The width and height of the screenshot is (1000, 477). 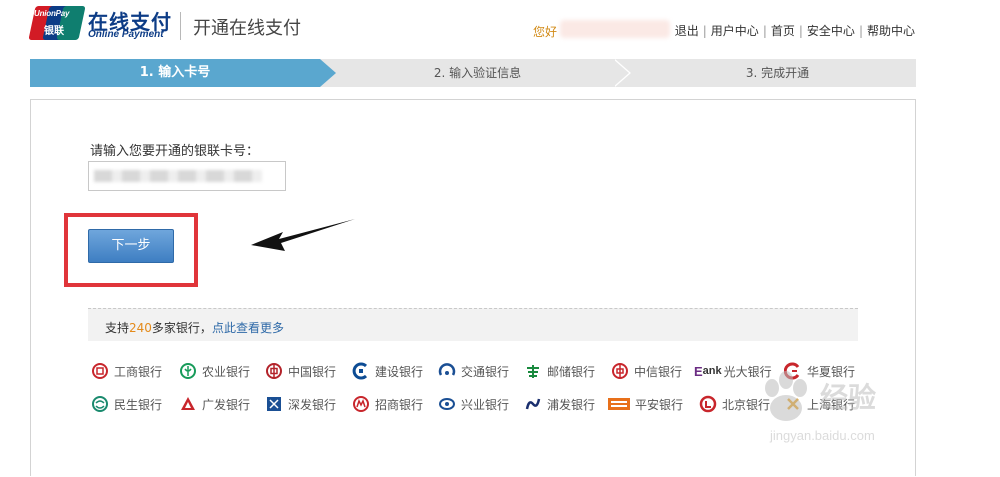 What do you see at coordinates (777, 73) in the screenshot?
I see `step-complete: 3. 完成开通` at bounding box center [777, 73].